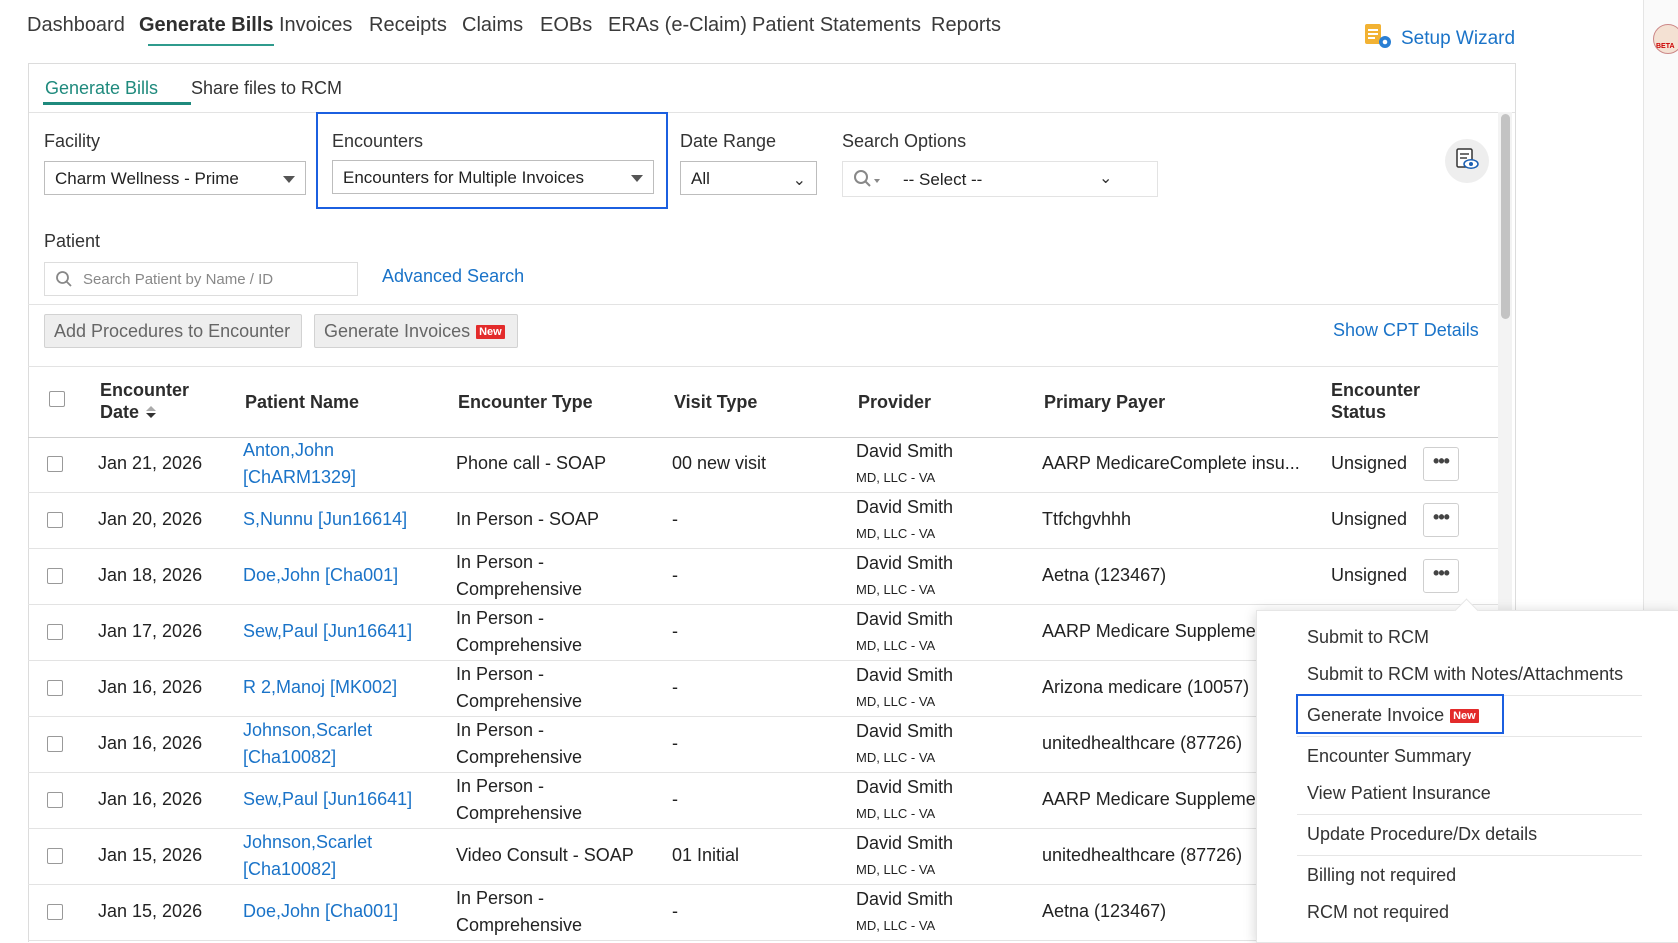 The height and width of the screenshot is (943, 1678). Describe the element at coordinates (1378, 39) in the screenshot. I see `setup-wizard-icon` at that location.